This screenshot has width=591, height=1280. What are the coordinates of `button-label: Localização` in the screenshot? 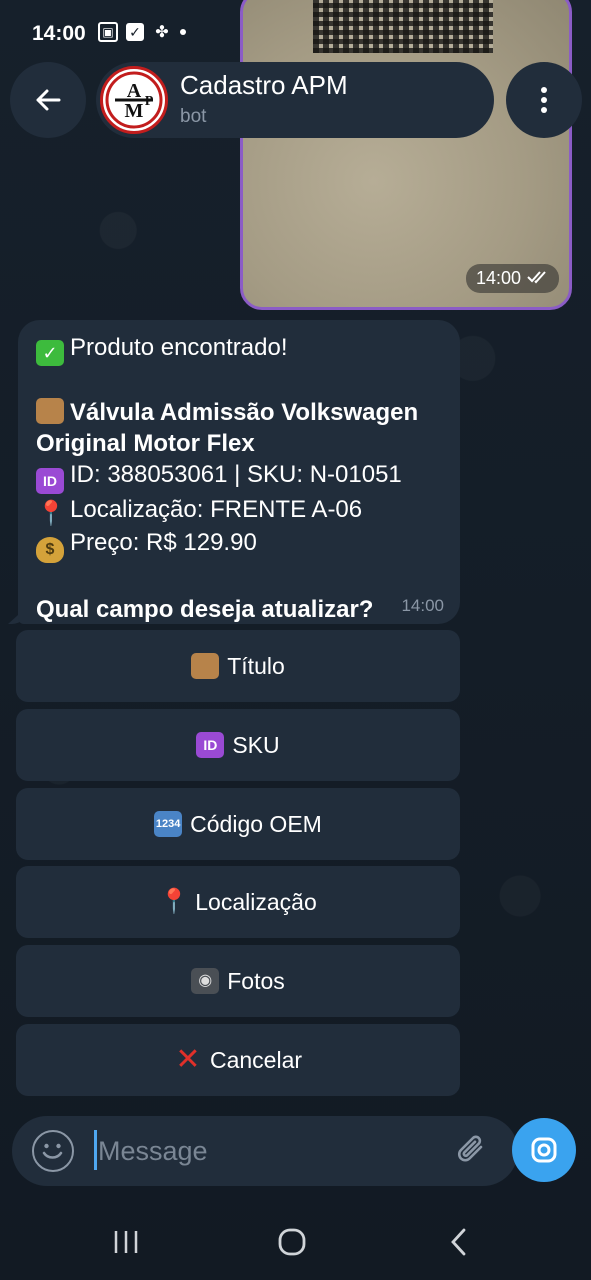 It's located at (256, 901).